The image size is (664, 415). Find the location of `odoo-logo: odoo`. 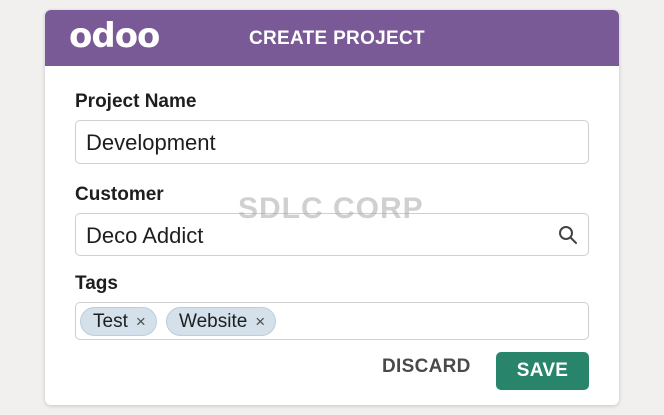

odoo-logo: odoo is located at coordinates (114, 36).